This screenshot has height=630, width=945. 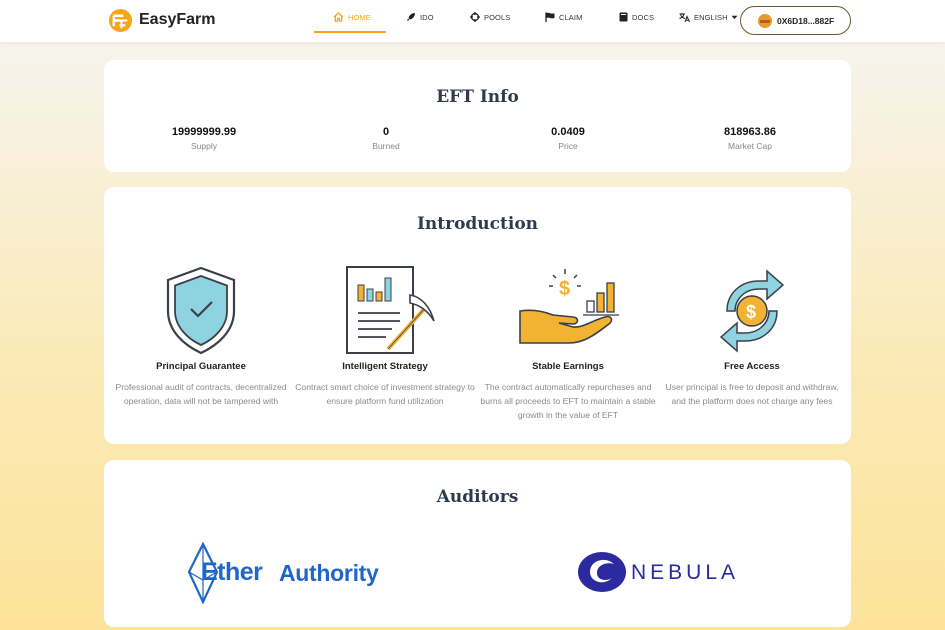 I want to click on report-pickaxe-icon, so click(x=390, y=310).